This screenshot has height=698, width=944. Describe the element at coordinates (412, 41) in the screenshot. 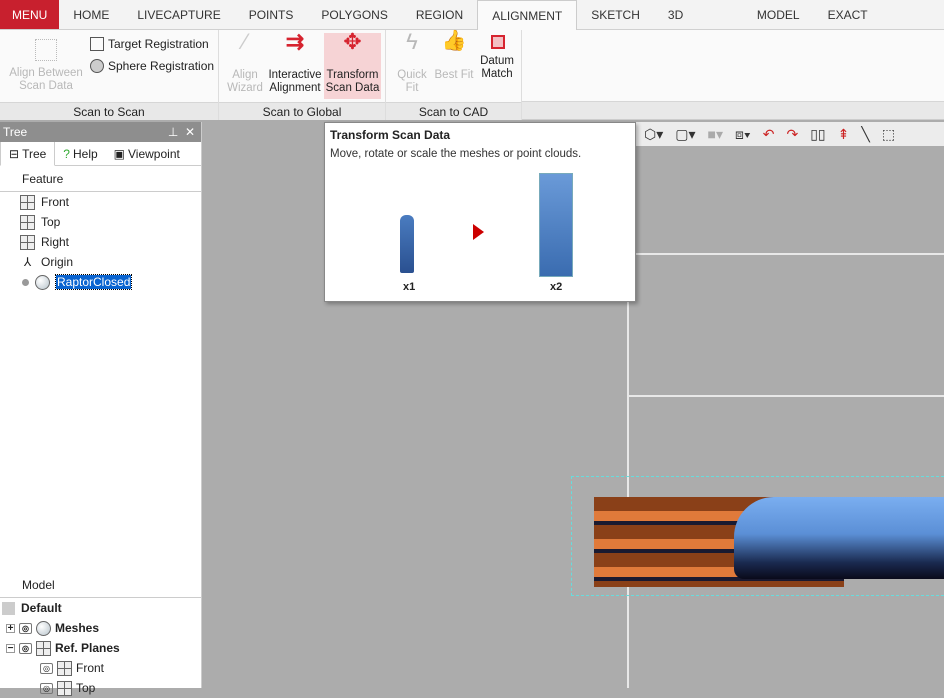

I see `lightning-icon: ϟ` at that location.